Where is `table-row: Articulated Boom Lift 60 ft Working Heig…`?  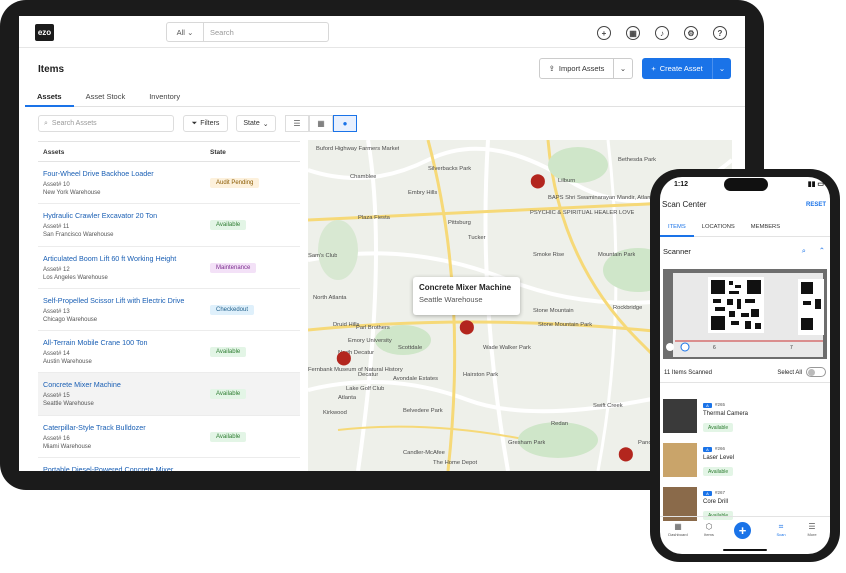
table-row: Articulated Boom Lift 60 ft Working Heig… is located at coordinates (169, 268).